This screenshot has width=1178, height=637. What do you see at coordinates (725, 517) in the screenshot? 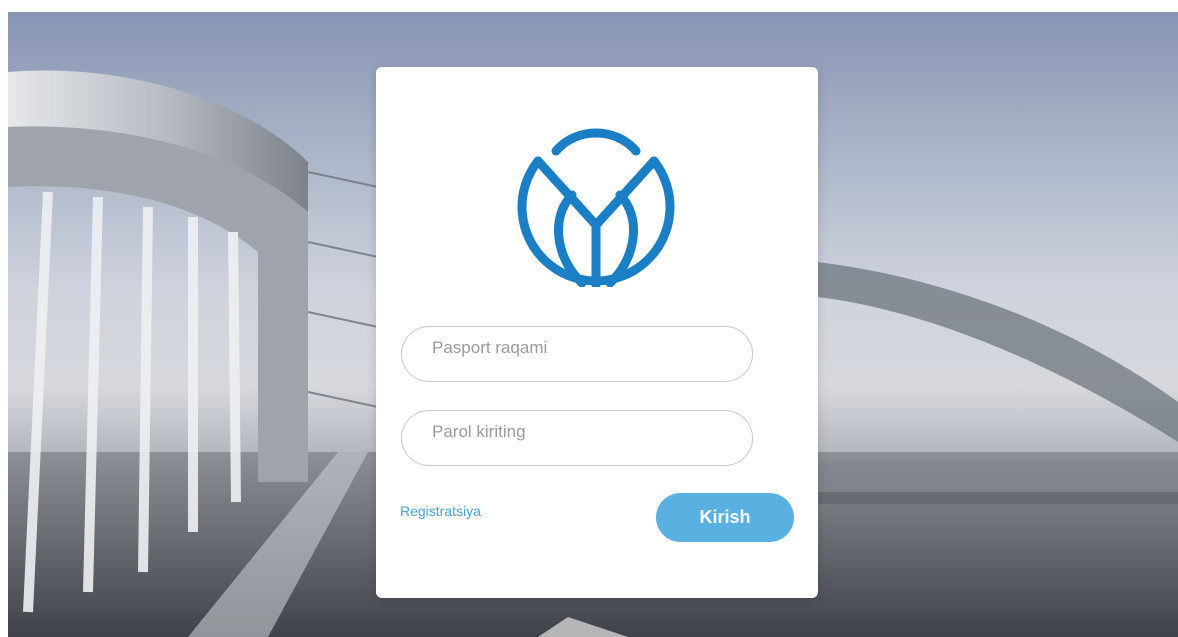
I see `login-button: Kirish` at bounding box center [725, 517].